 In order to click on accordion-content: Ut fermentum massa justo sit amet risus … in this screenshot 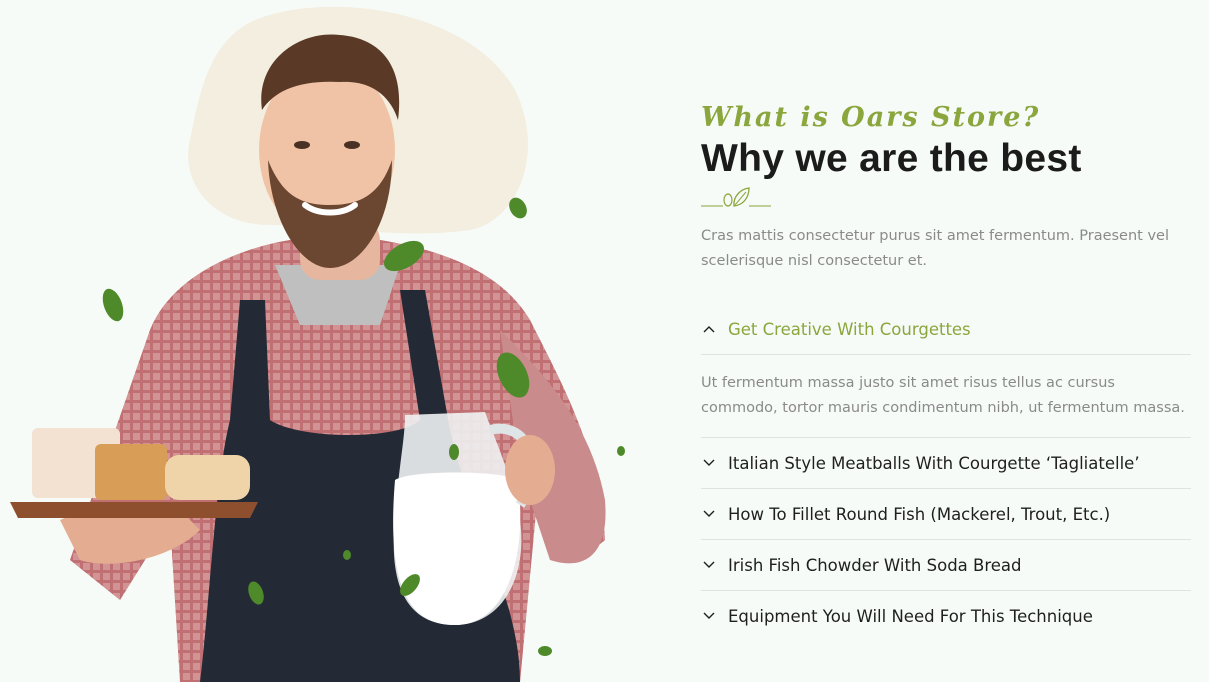, I will do `click(946, 395)`.